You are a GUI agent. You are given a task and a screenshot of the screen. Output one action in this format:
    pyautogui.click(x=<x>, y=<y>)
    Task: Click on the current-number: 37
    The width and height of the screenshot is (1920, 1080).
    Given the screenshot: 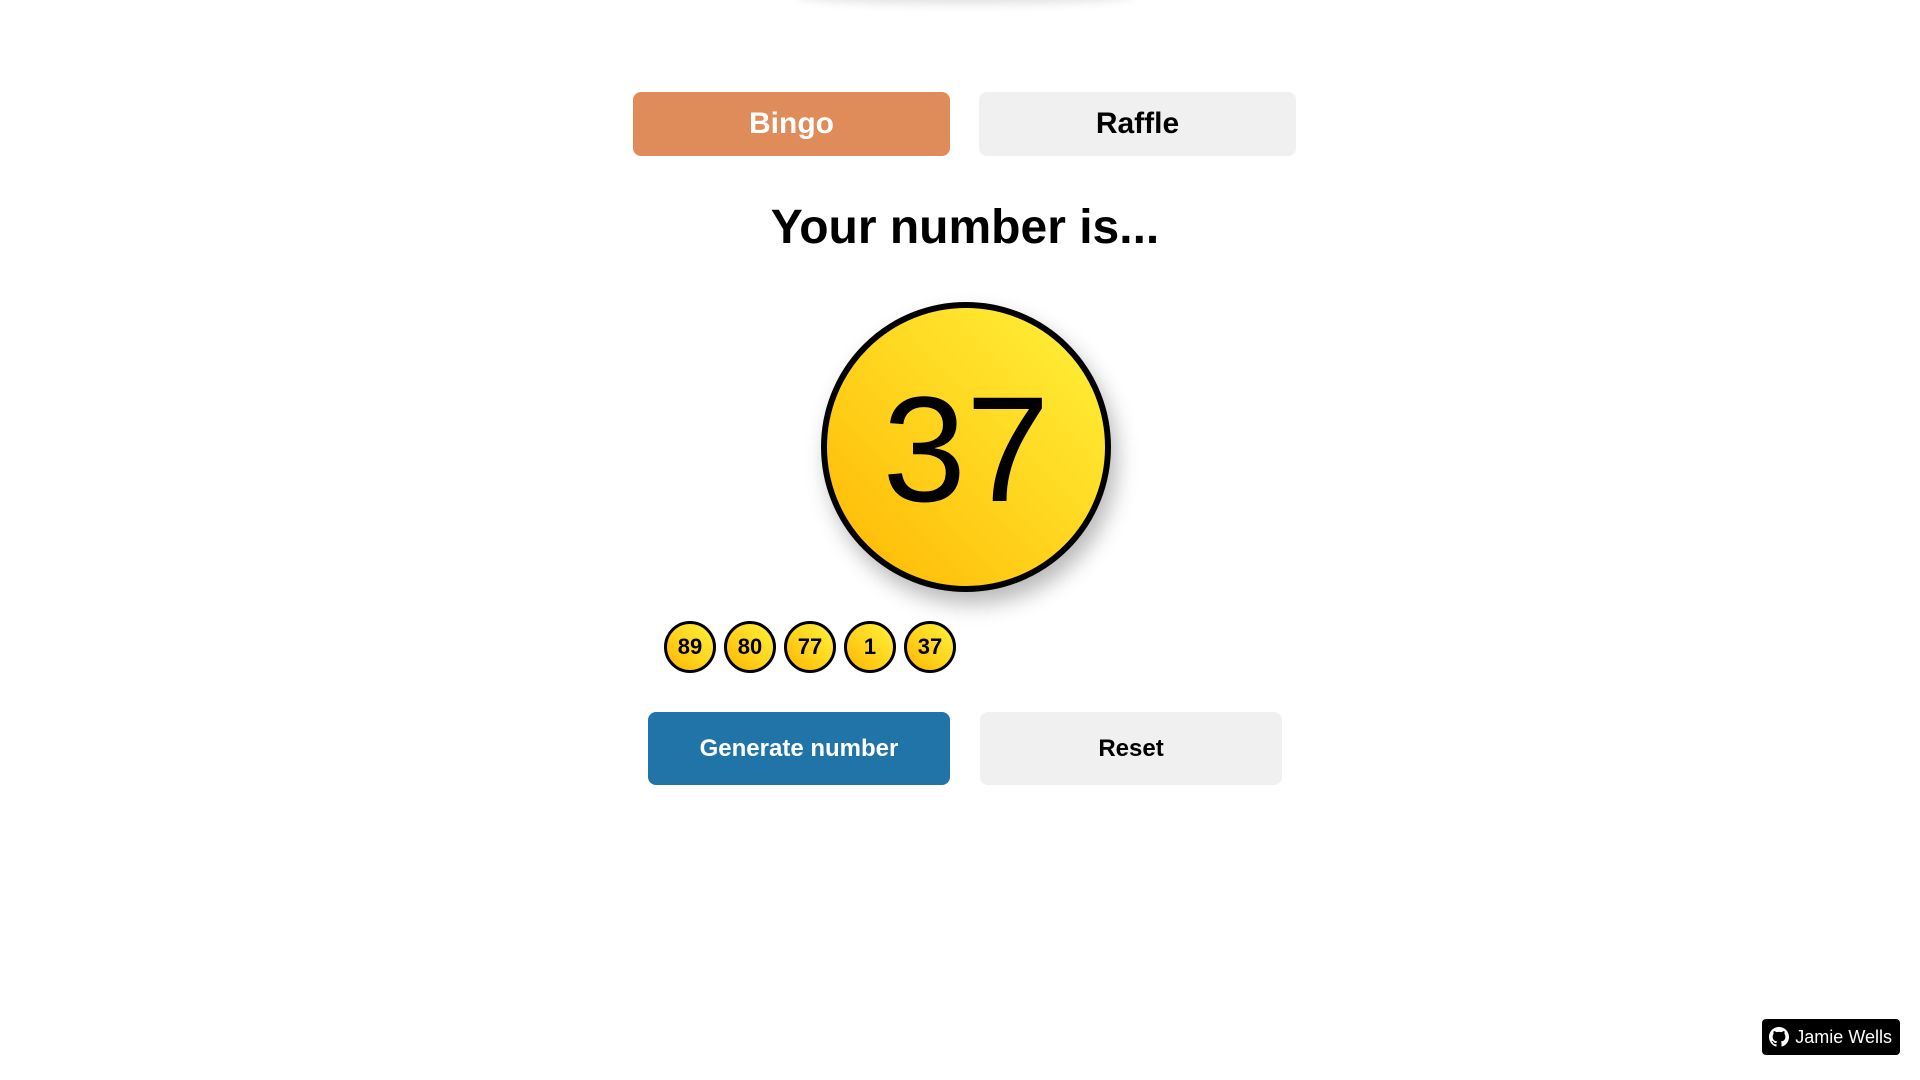 What is the action you would take?
    pyautogui.click(x=966, y=449)
    